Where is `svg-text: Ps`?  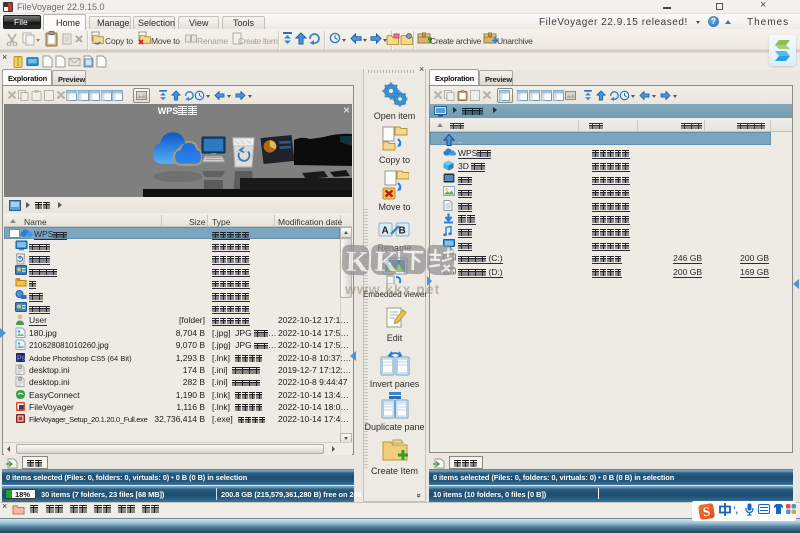
svg-text: Ps is located at coordinates (21, 358).